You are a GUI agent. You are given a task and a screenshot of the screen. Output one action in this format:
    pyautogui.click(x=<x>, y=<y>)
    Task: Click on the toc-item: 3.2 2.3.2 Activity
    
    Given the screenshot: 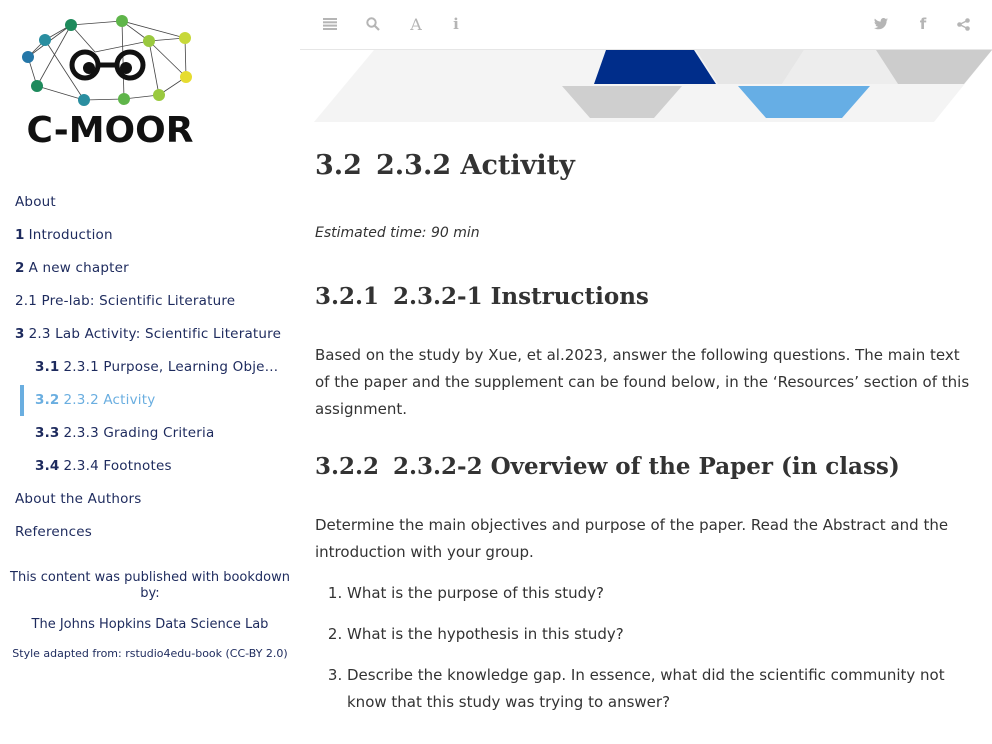 What is the action you would take?
    pyautogui.click(x=142, y=400)
    